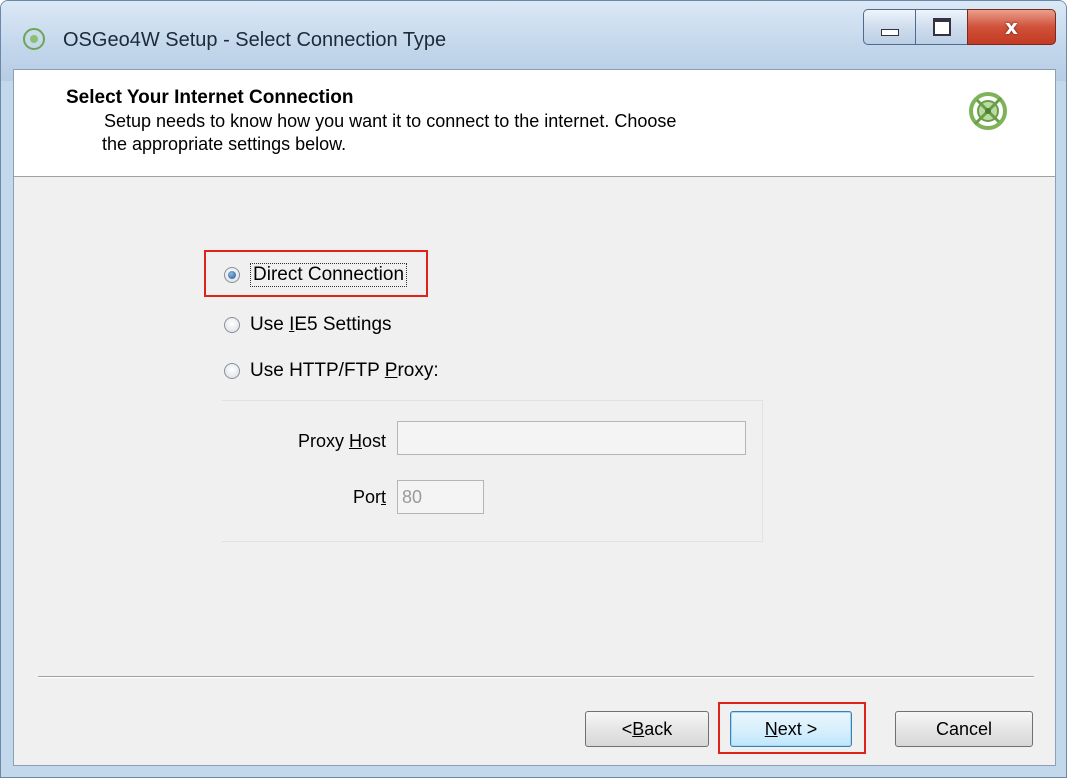 The width and height of the screenshot is (1067, 778). I want to click on proxy-host-label-mnemonic: H, so click(355, 441).